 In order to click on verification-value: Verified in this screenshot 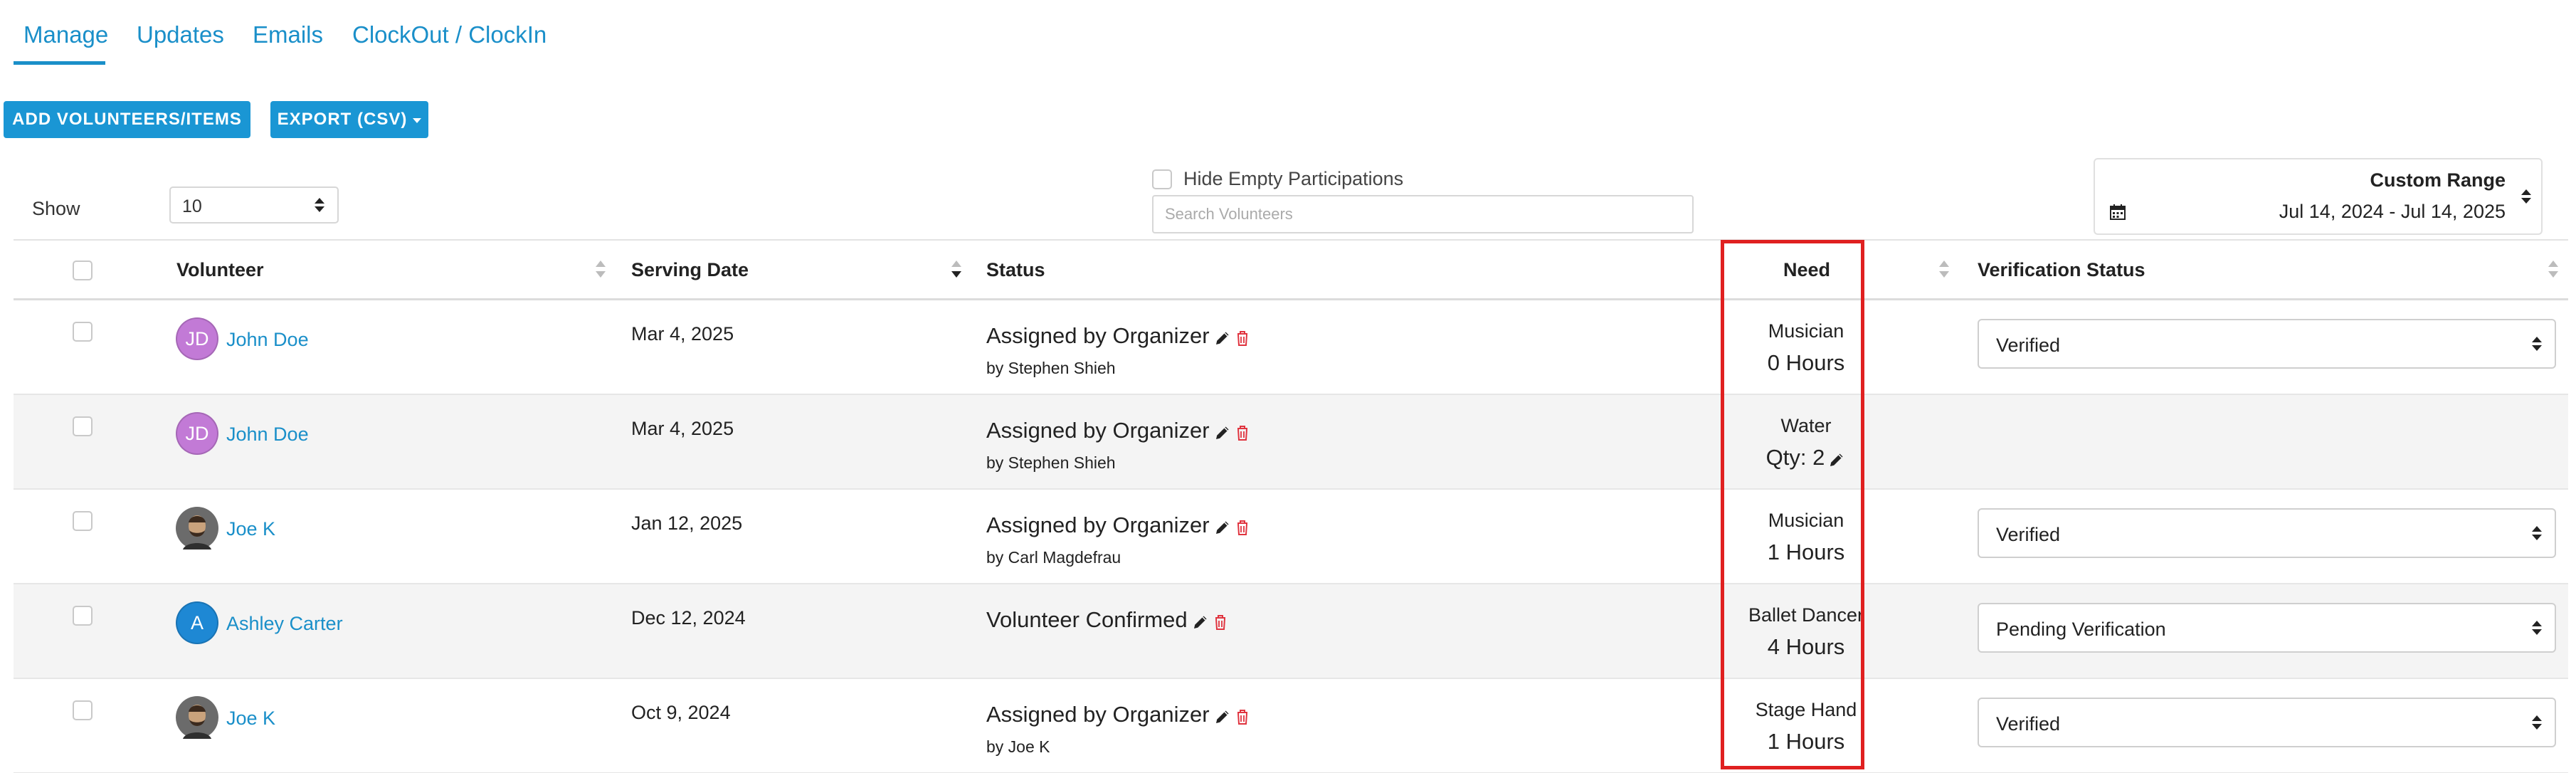, I will do `click(2029, 534)`.